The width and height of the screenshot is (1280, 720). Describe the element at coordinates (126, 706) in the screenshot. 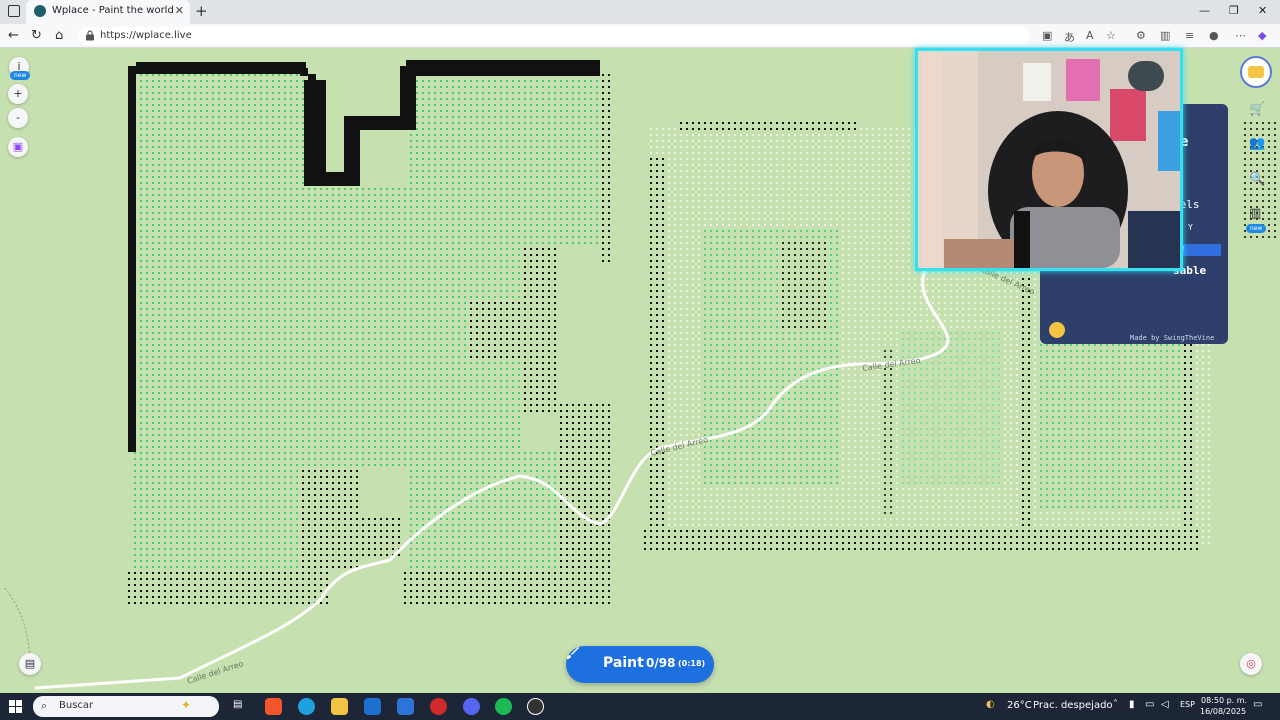

I see `taskbar-search: ⌕ Buscar ✦` at that location.